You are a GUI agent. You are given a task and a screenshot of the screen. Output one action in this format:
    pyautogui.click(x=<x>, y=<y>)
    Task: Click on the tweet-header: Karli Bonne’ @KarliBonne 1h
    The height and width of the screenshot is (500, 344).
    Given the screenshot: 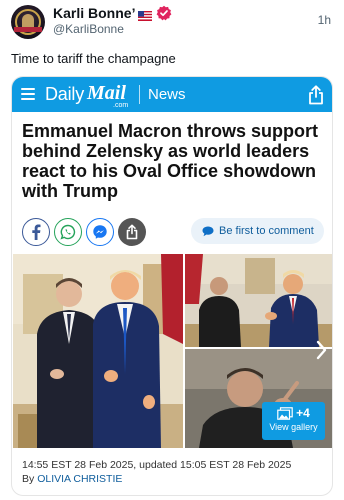 What is the action you would take?
    pyautogui.click(x=172, y=25)
    